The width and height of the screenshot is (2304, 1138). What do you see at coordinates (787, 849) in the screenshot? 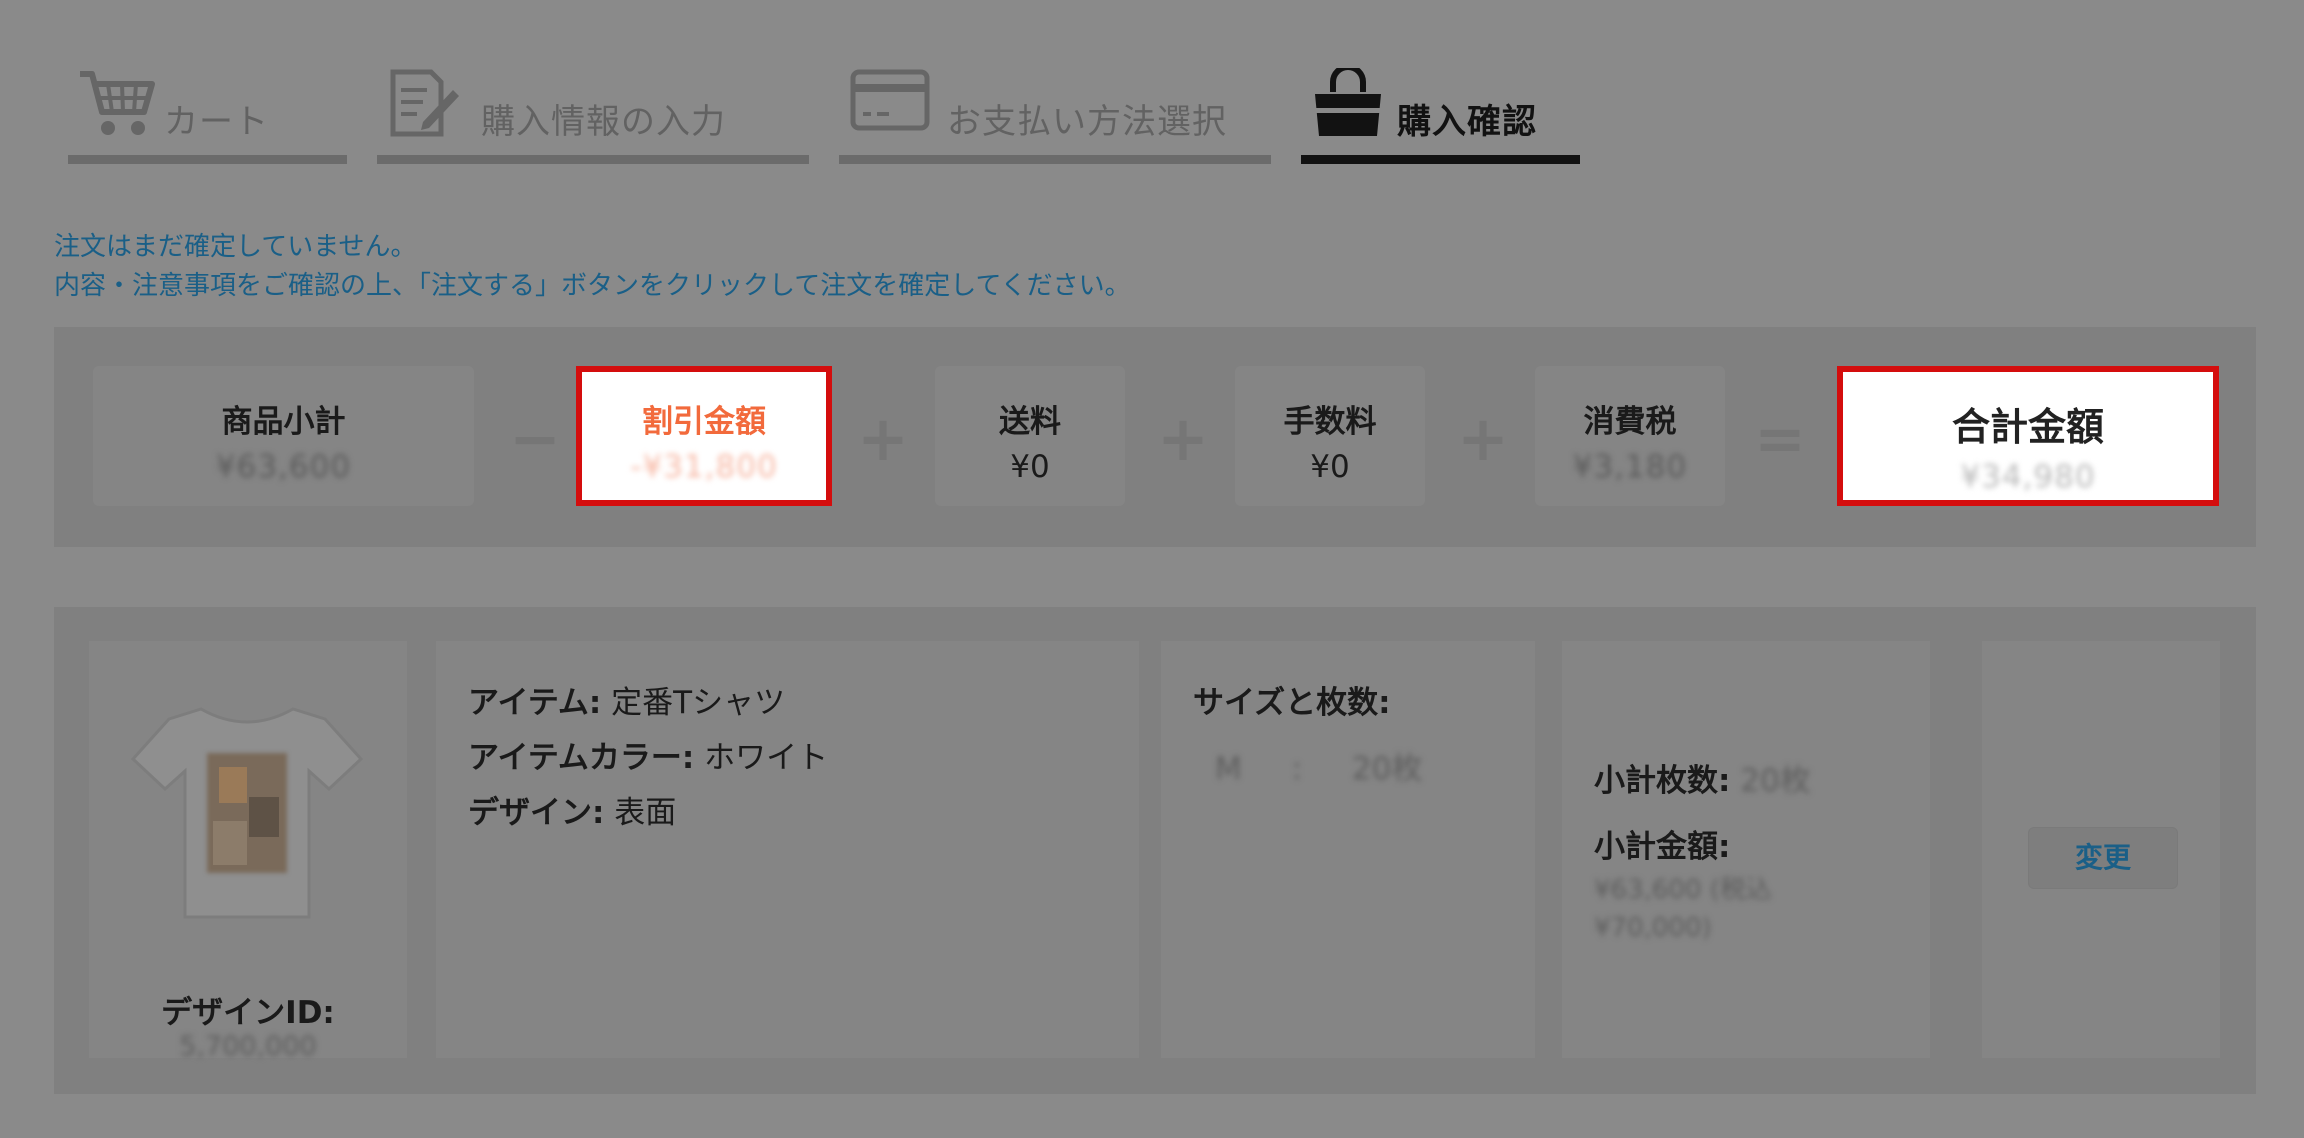
I see `item-details-panel: アイテム: 定番Tシャツ アイテムカラー: ホワイト デザイン: 表面` at bounding box center [787, 849].